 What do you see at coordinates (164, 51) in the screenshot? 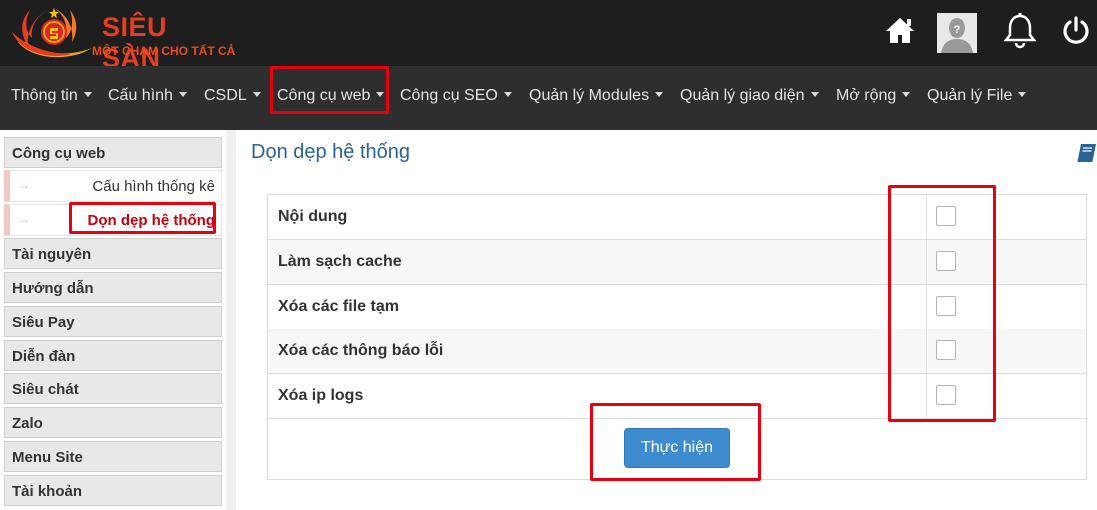
I see `logo-subtitle: MỘT CHẠM CHO TẤT CẢ` at bounding box center [164, 51].